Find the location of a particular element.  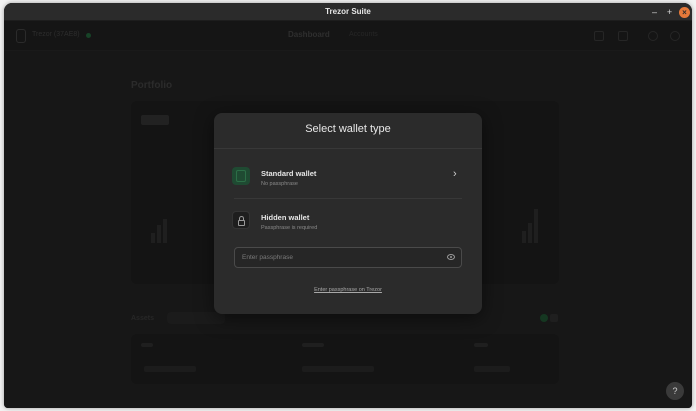

standard-wallet-option: Standard wallet No passphrase › is located at coordinates (348, 179).